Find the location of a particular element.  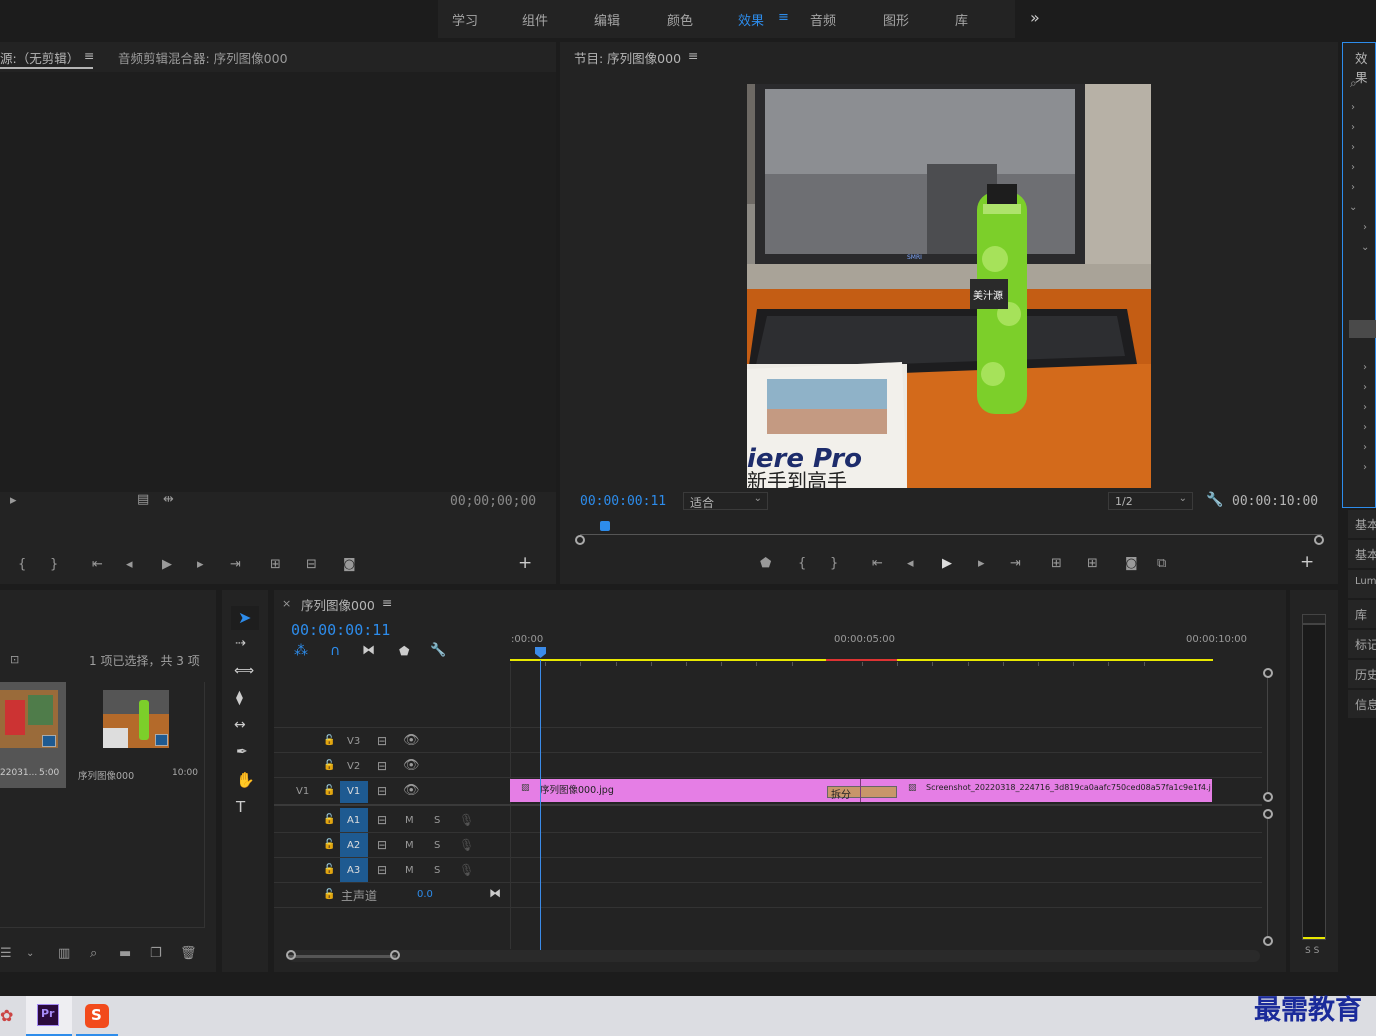

comparison-view-icon: ⧉ is located at coordinates (1161, 564).